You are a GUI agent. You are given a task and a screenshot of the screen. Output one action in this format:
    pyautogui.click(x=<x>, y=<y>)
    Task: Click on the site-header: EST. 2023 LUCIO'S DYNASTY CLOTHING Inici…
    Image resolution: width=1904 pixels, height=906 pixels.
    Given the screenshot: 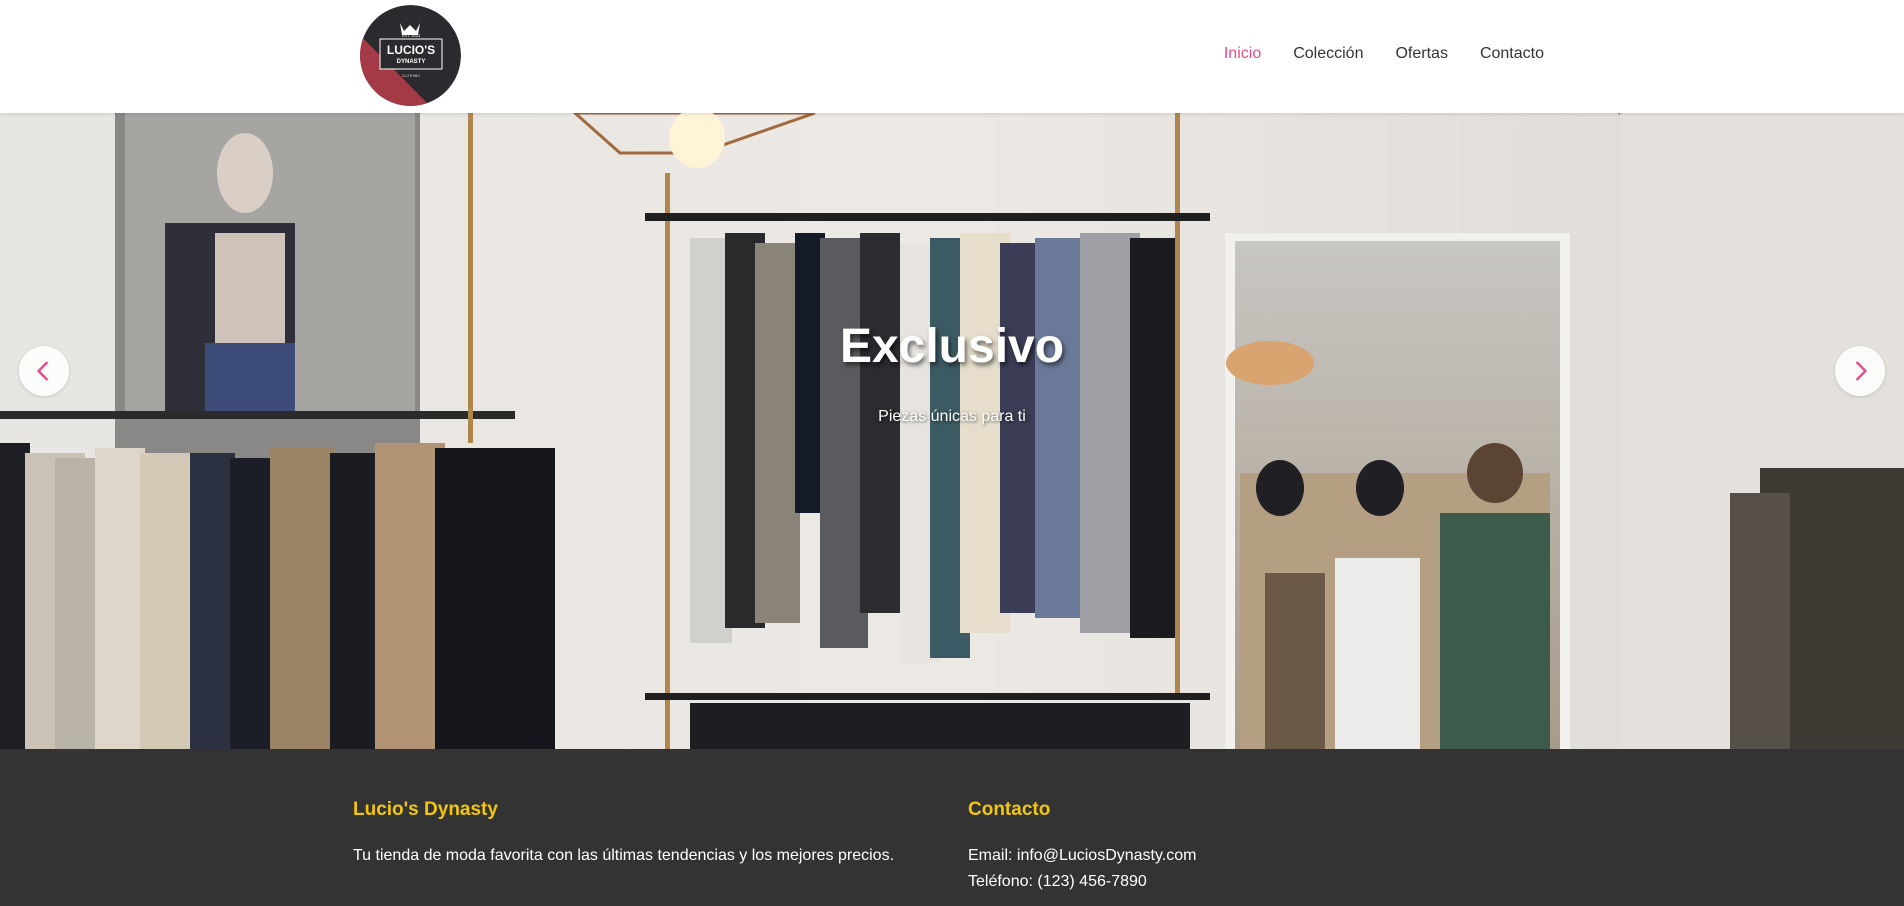 What is the action you would take?
    pyautogui.click(x=952, y=56)
    